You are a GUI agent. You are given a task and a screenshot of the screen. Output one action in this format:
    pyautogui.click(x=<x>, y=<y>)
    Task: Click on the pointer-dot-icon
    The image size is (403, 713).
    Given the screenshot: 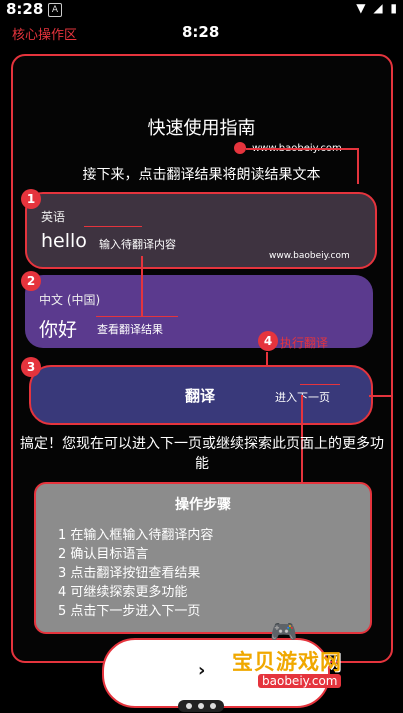 What is the action you would take?
    pyautogui.click(x=240, y=148)
    